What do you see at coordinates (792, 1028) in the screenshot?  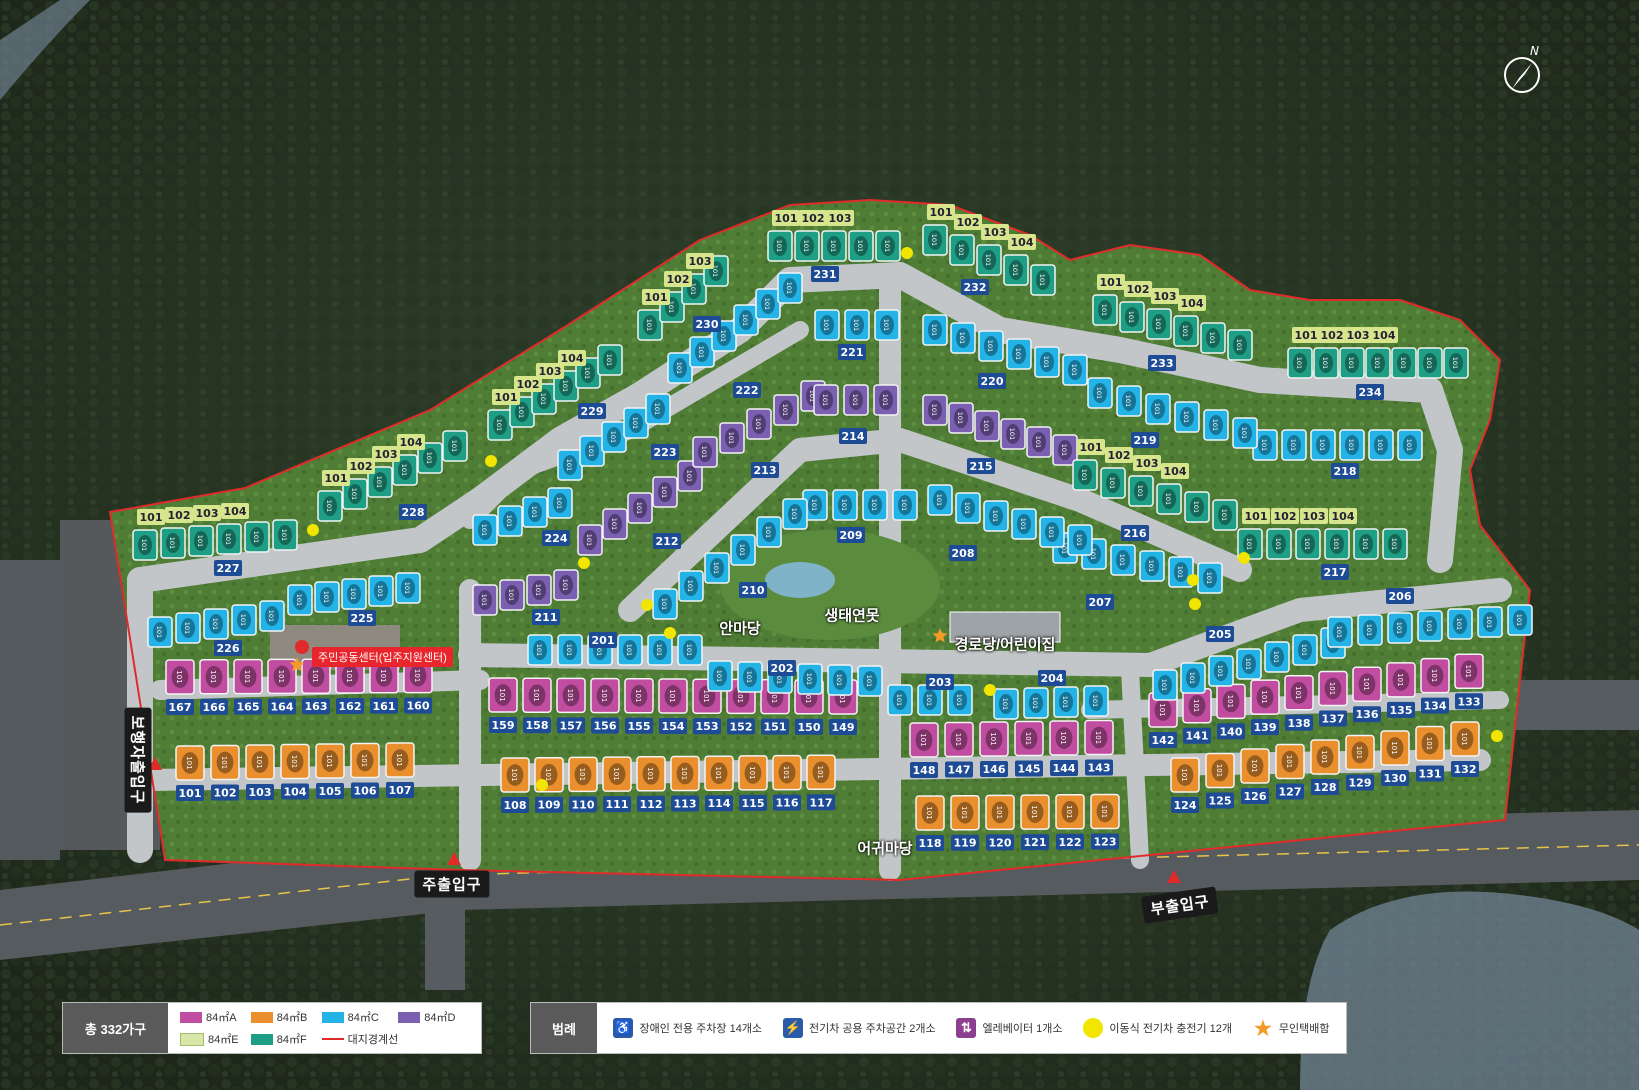 I see `ev-parking-icon: ⚡` at bounding box center [792, 1028].